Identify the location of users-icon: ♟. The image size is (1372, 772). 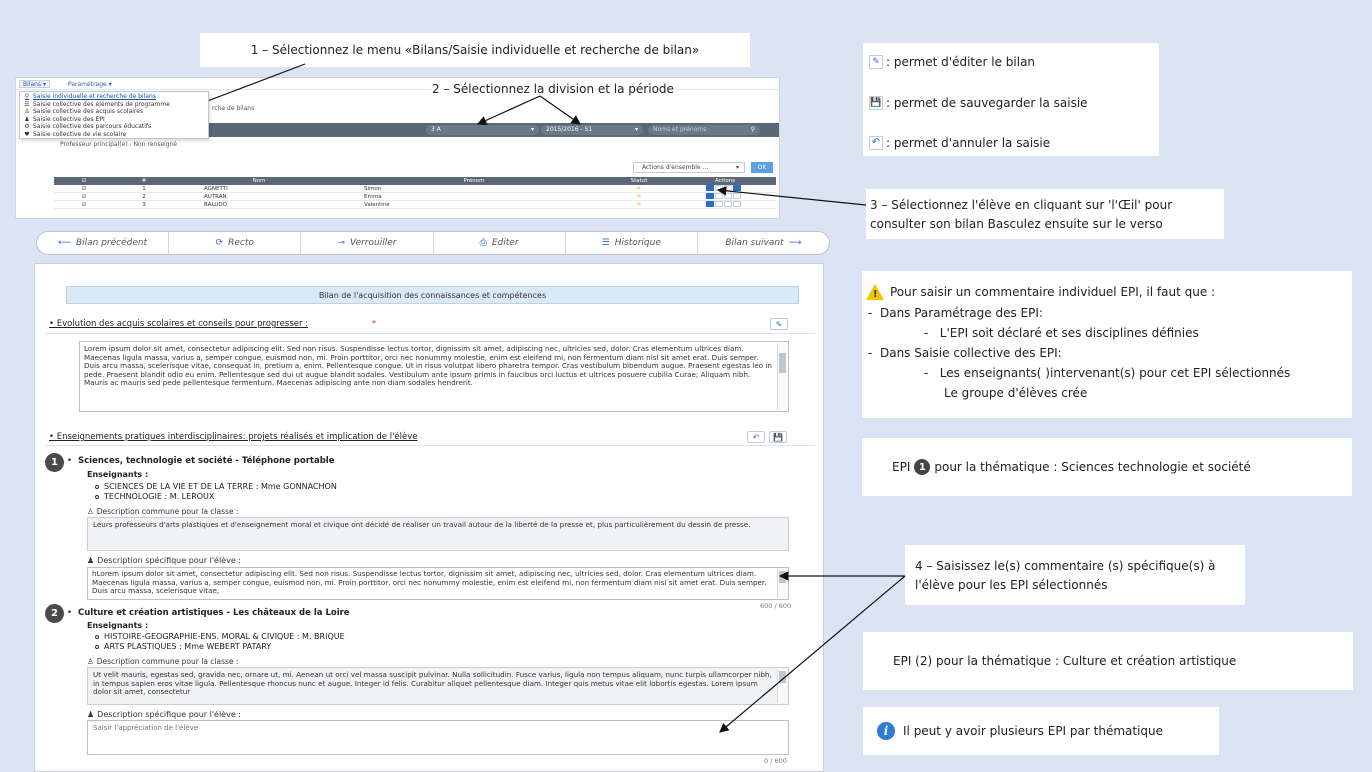
(27, 119).